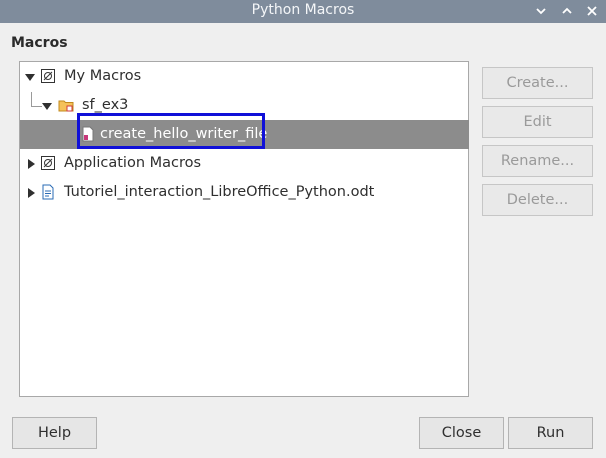 This screenshot has width=606, height=458. I want to click on tree-item-my-macros: My Macros, so click(244, 76).